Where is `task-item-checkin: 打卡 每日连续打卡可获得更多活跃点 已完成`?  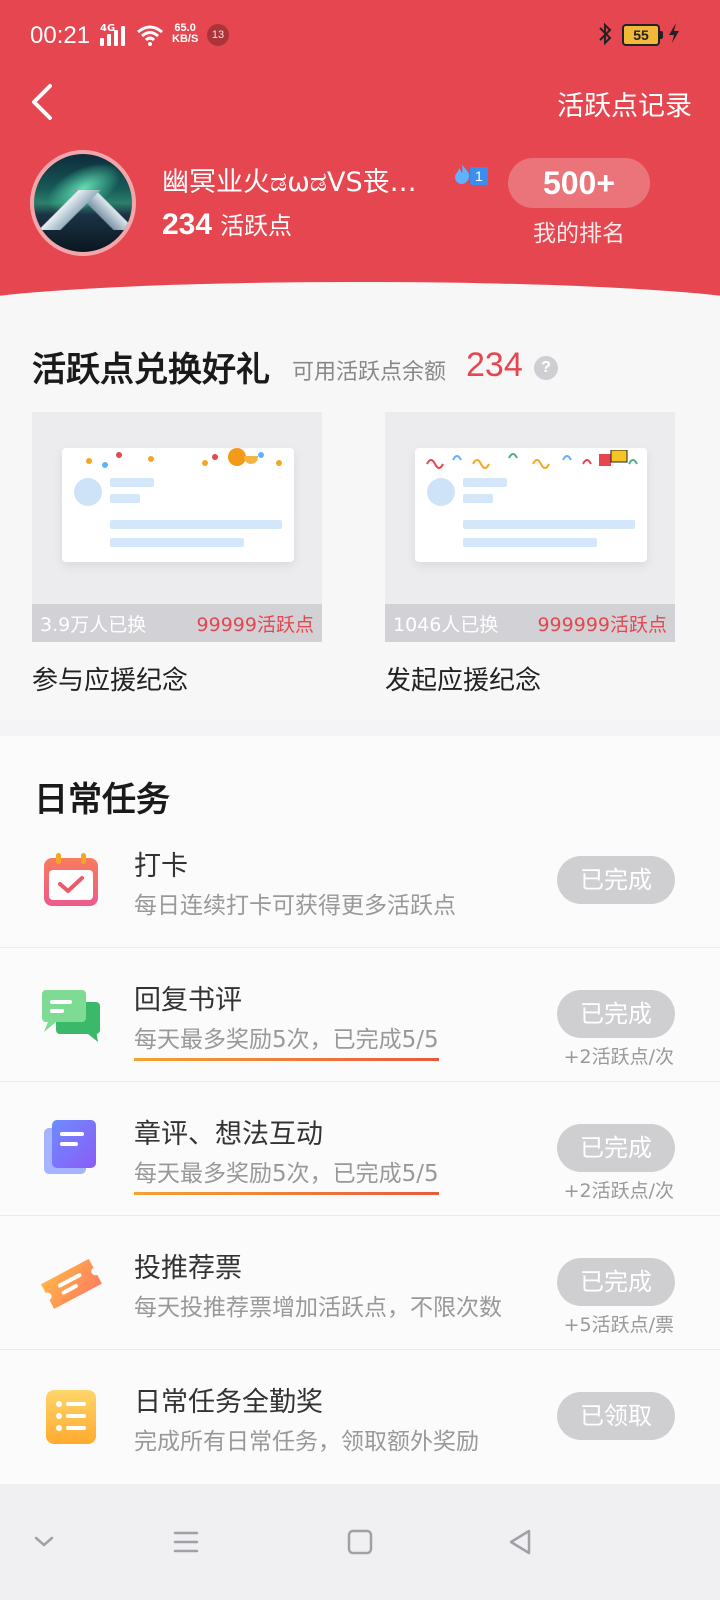 task-item-checkin: 打卡 每日连续打卡可获得更多活跃点 已完成 is located at coordinates (360, 881).